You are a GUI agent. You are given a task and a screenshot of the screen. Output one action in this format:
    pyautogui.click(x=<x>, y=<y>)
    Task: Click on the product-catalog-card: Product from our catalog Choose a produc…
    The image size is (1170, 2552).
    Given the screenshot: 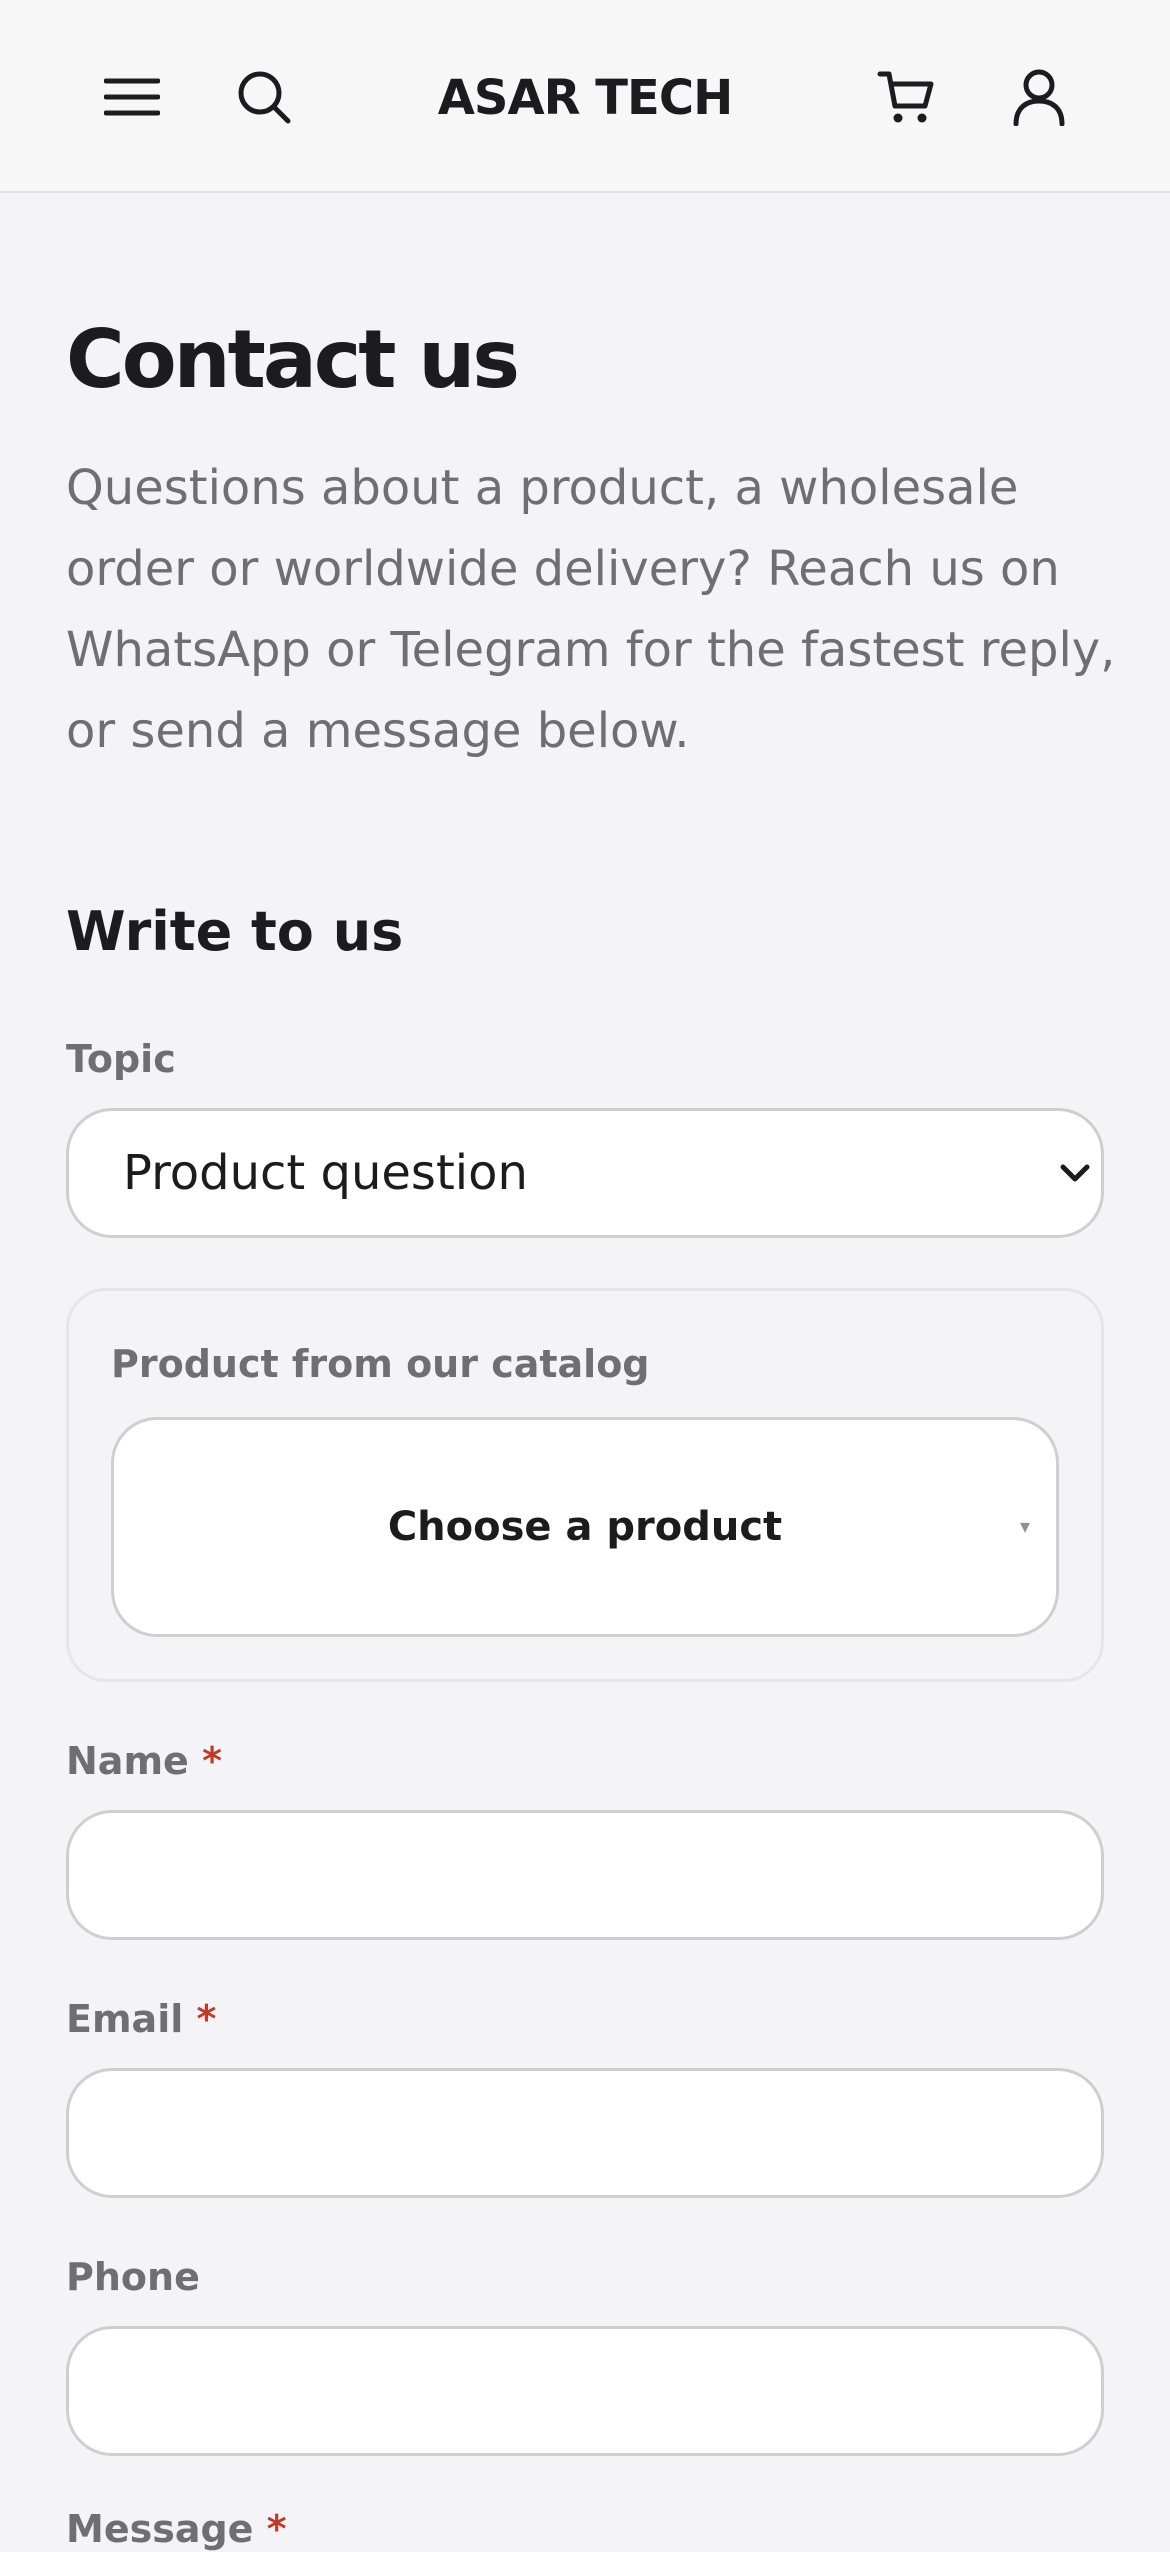 What is the action you would take?
    pyautogui.click(x=585, y=1485)
    